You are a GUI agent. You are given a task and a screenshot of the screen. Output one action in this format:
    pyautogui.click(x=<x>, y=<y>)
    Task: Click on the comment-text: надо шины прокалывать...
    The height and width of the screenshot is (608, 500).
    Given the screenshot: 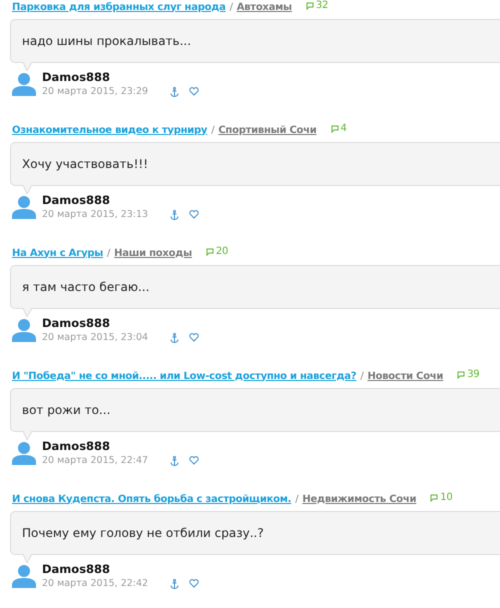 What is the action you would take?
    pyautogui.click(x=107, y=41)
    